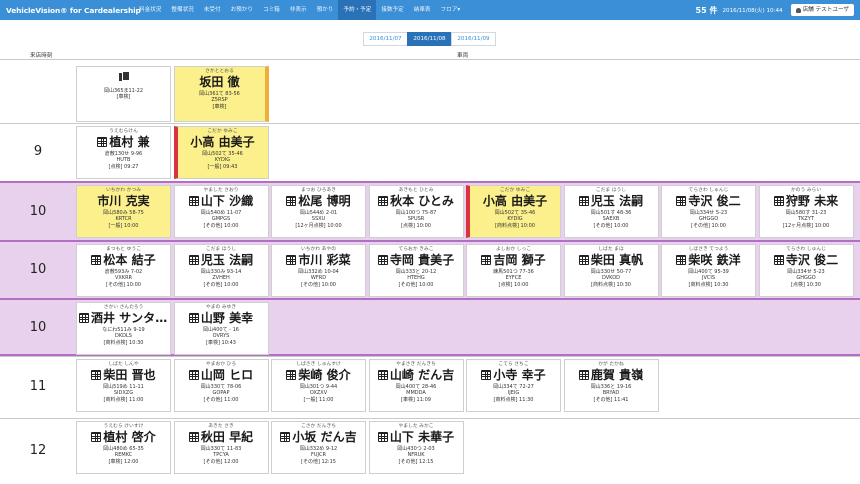 The width and height of the screenshot is (860, 484). What do you see at coordinates (221, 447) in the screenshot?
I see `reservation-card: あきた さき 秋田 早紀 岡山330て 11-83 TPCYA [その他] 12:00` at bounding box center [221, 447].